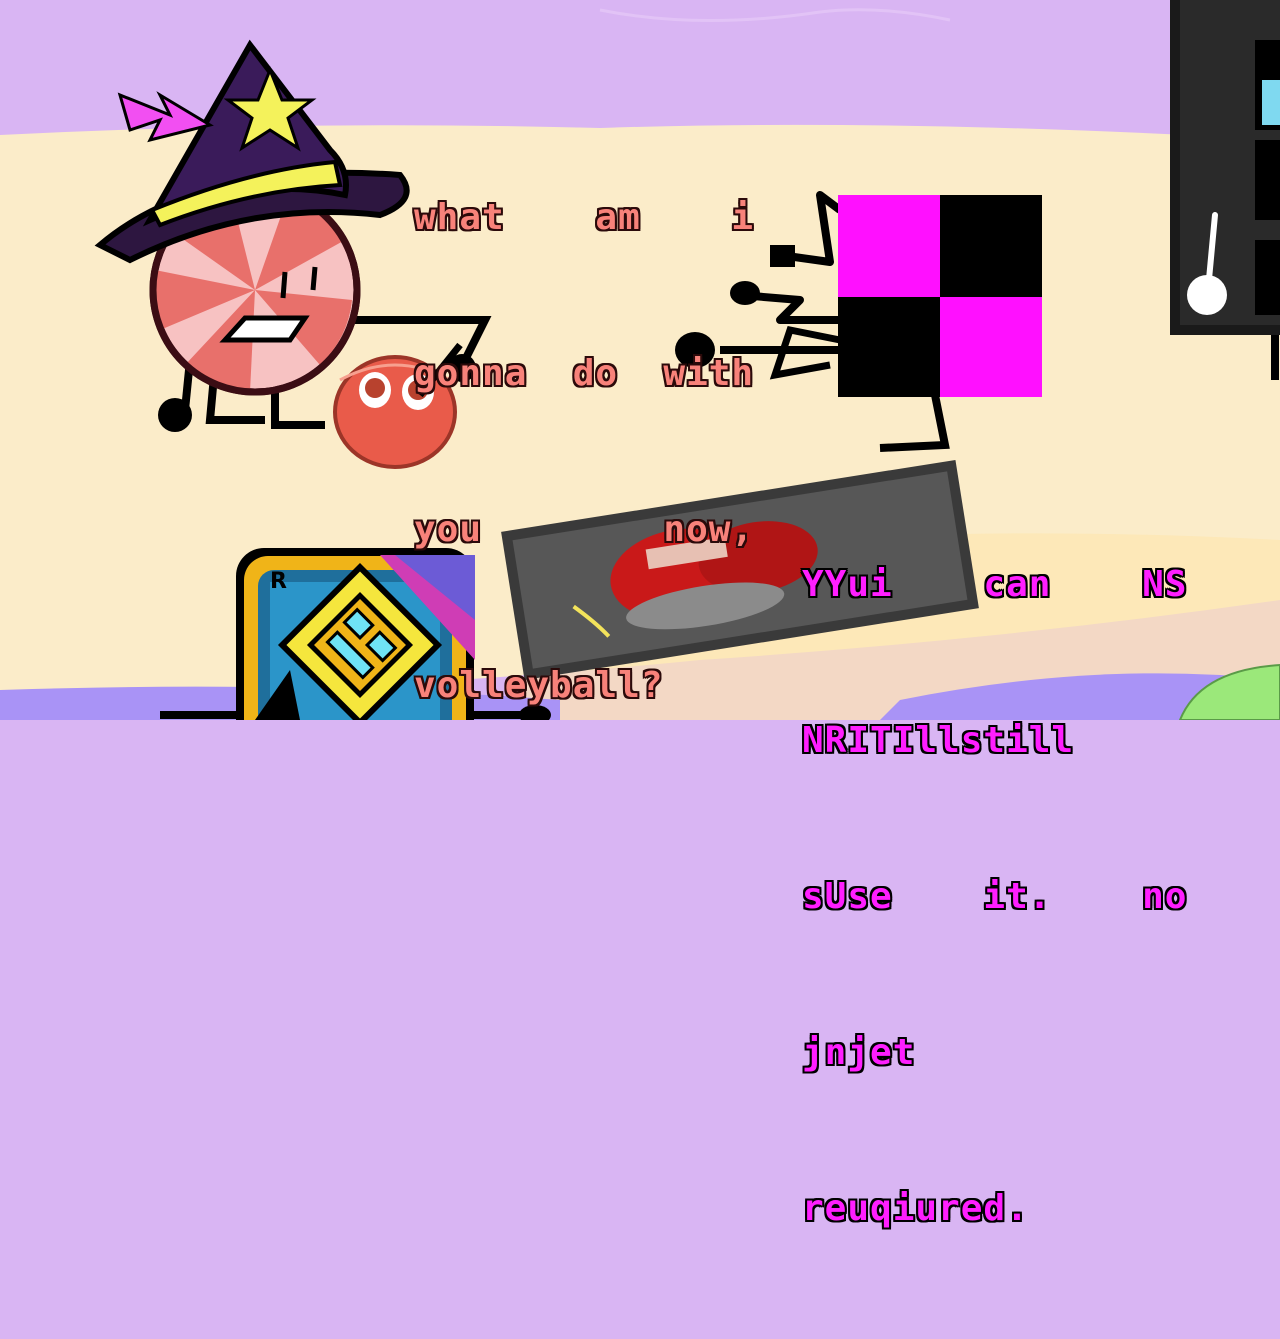 This screenshot has width=1280, height=1339. What do you see at coordinates (539, 685) in the screenshot?
I see `dialogue-line: volleyball?` at bounding box center [539, 685].